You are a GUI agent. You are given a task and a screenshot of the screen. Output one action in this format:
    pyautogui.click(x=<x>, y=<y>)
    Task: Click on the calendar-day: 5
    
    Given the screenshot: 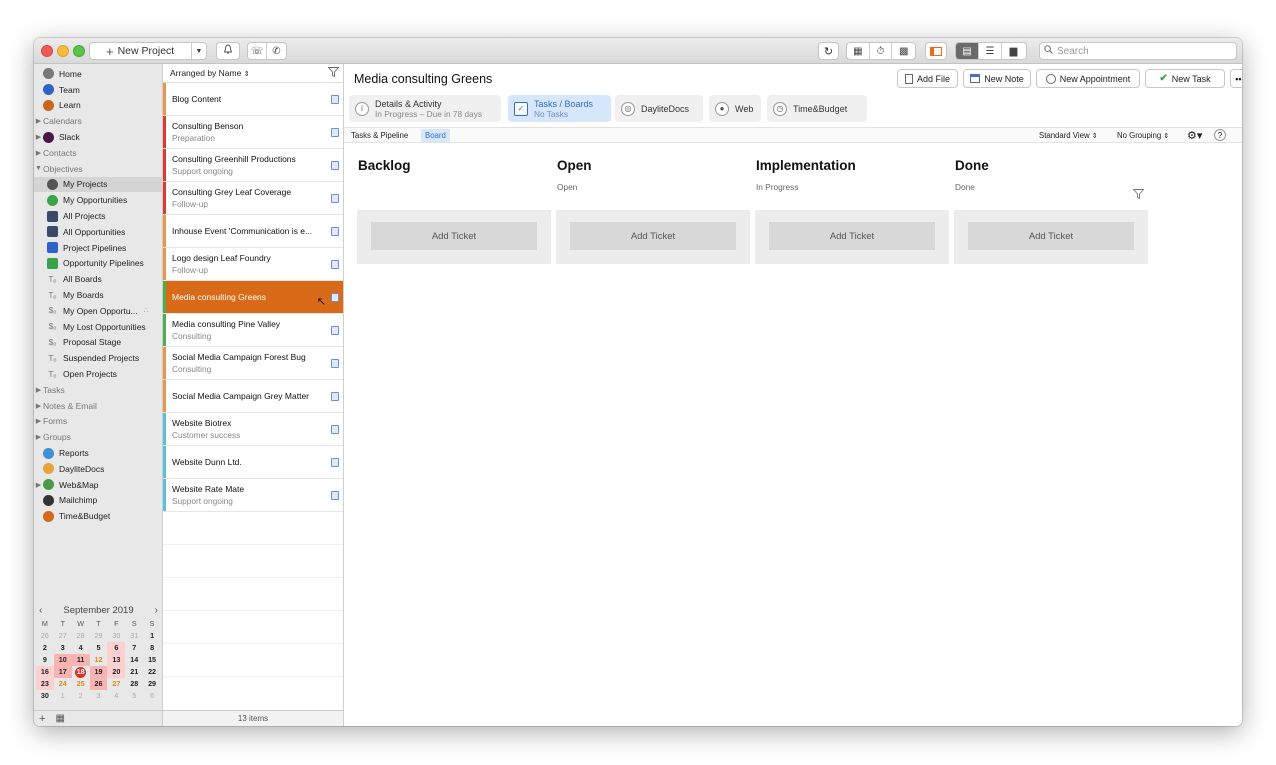 What is the action you would take?
    pyautogui.click(x=134, y=696)
    